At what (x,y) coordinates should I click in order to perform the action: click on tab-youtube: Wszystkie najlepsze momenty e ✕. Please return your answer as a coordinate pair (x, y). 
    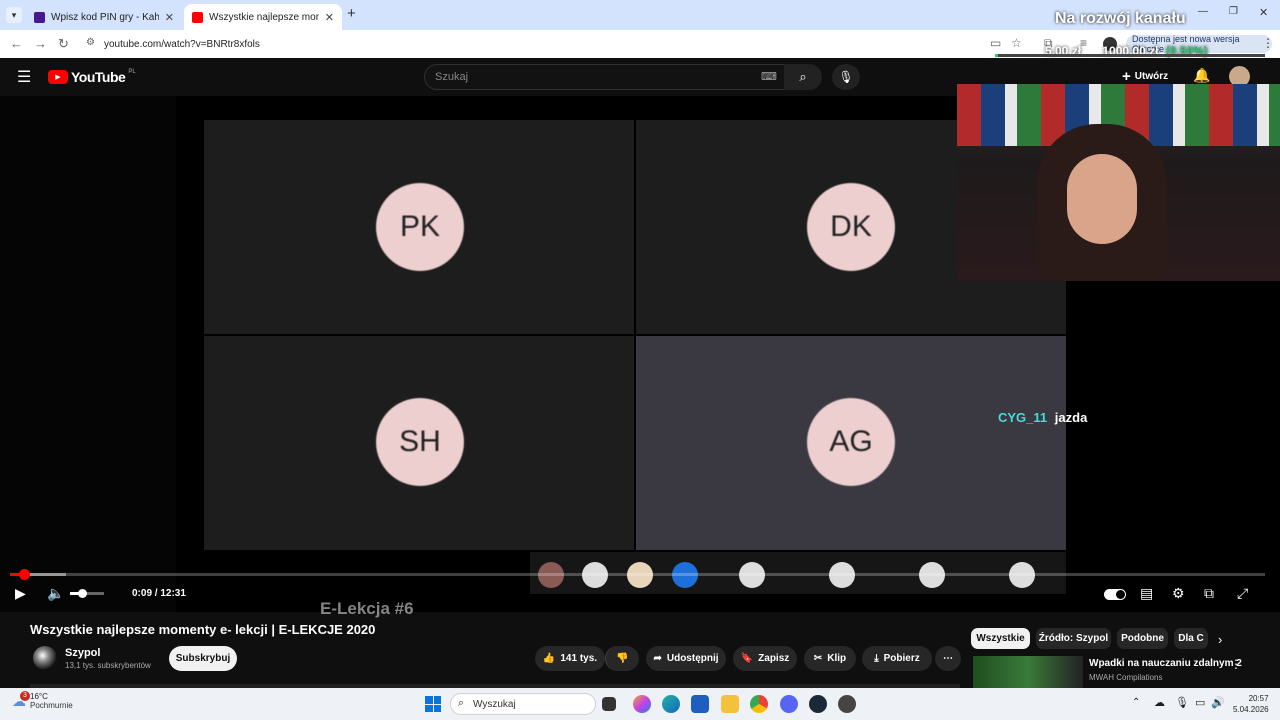
    Looking at the image, I should click on (263, 17).